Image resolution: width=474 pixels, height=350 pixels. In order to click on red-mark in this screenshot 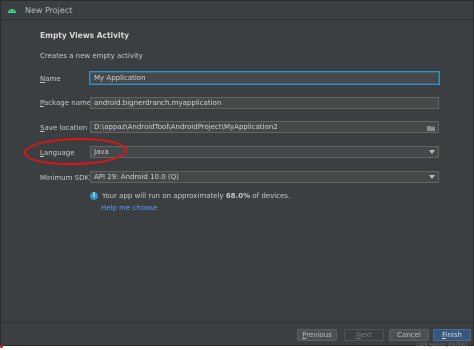, I will do `click(1, 346)`.